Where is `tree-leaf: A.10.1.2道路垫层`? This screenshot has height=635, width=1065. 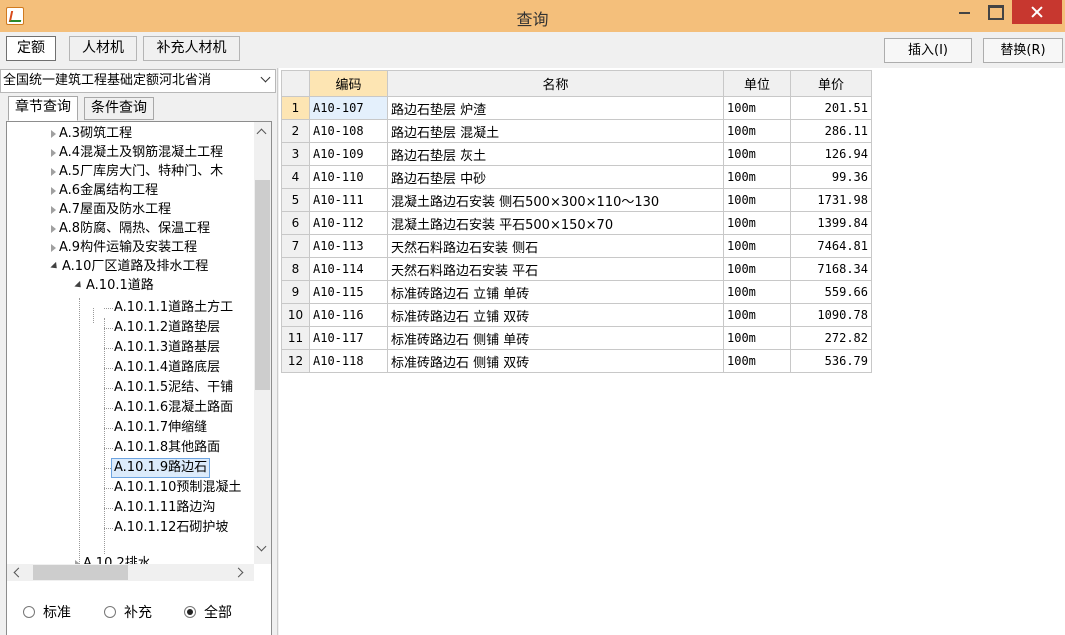 tree-leaf: A.10.1.2道路垫层 is located at coordinates (167, 328).